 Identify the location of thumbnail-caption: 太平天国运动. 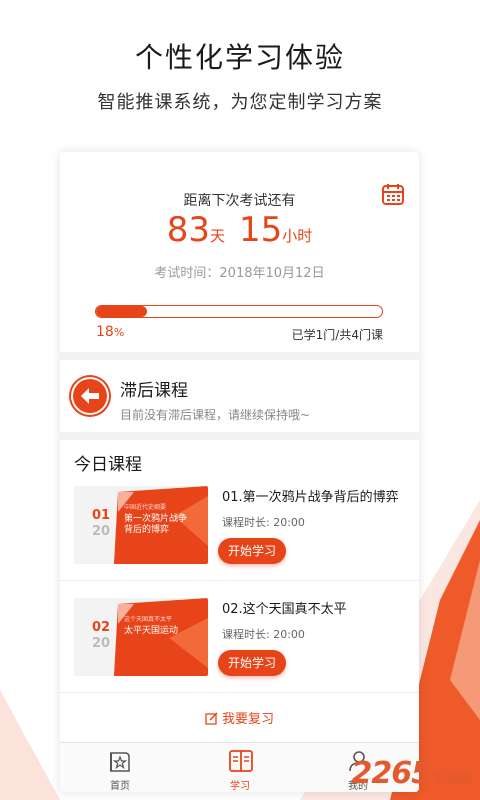
(151, 631).